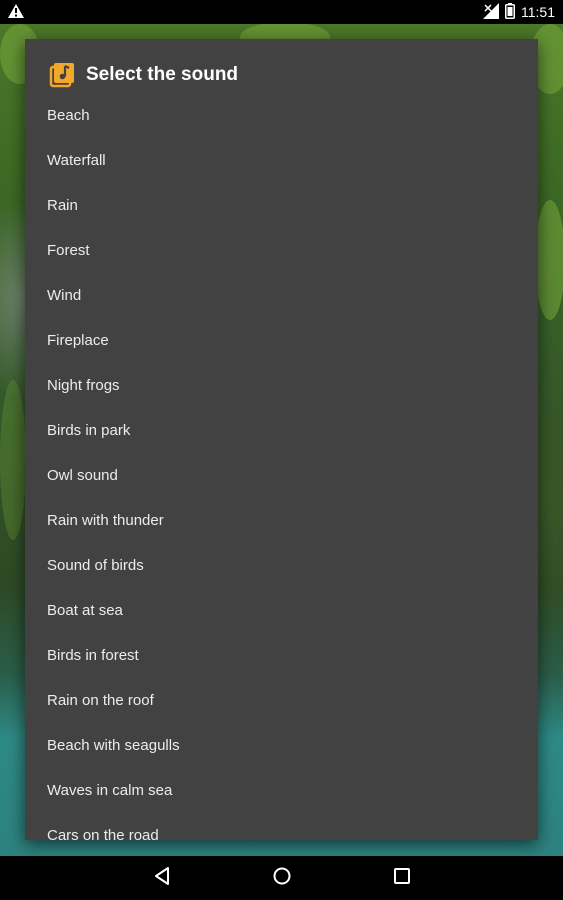 The image size is (563, 900). Describe the element at coordinates (281, 115) in the screenshot. I see `sound-item-beach: Beach` at that location.